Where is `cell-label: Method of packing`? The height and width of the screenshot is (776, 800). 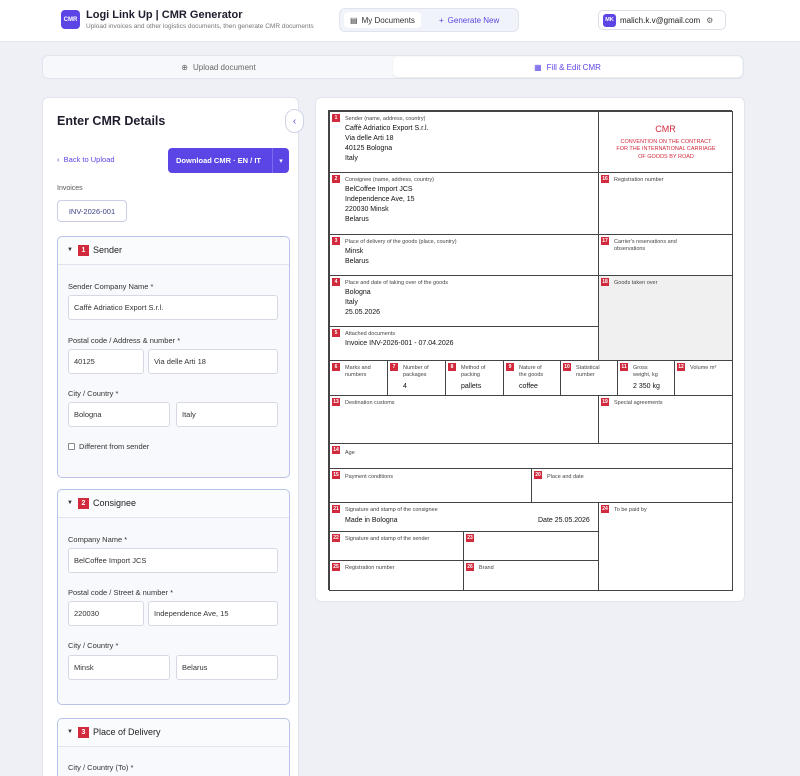 cell-label: Method of packing is located at coordinates (473, 371).